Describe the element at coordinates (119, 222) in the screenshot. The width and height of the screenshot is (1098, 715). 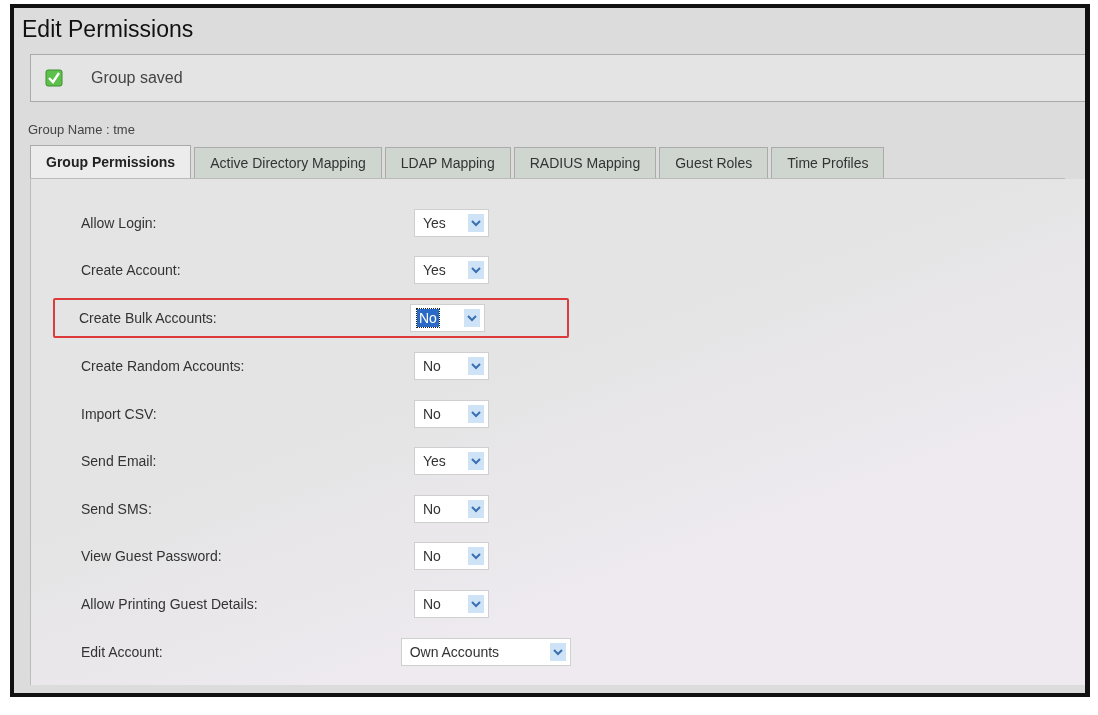
I see `field-label: Allow Login:` at that location.